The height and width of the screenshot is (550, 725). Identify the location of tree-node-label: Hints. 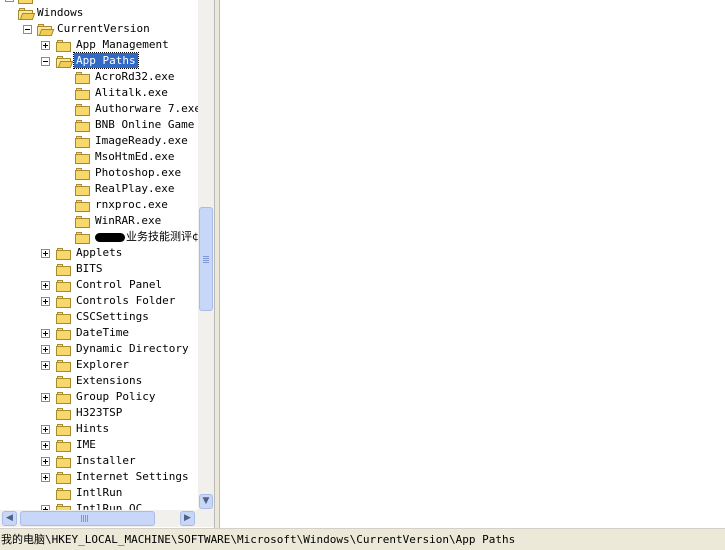
(92, 428).